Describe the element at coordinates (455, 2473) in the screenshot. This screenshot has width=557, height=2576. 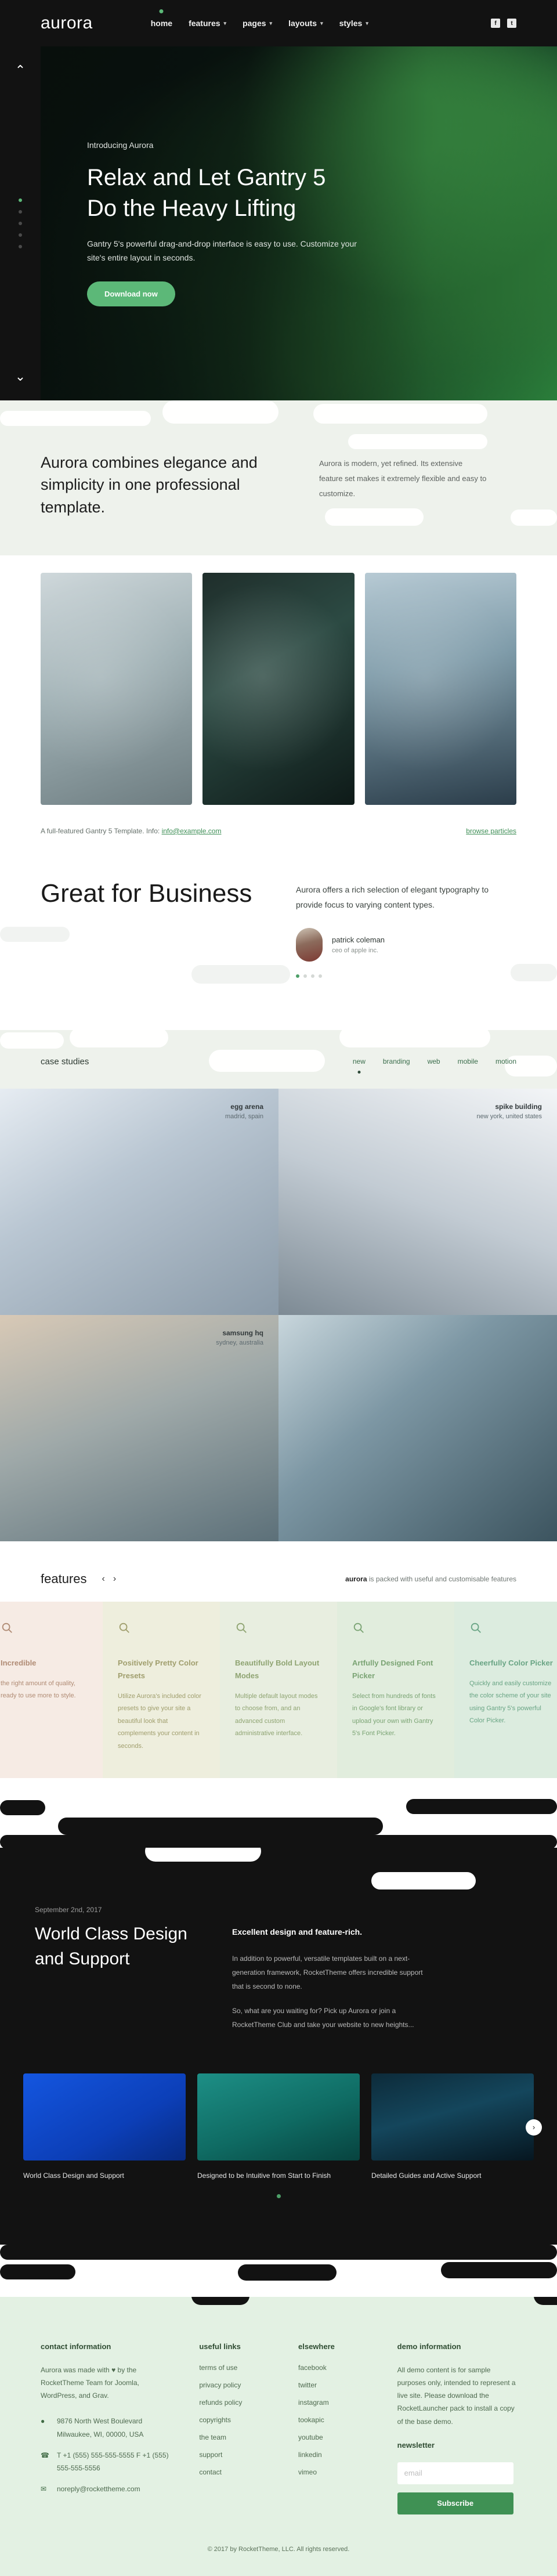
I see `newsletter-email-input` at that location.